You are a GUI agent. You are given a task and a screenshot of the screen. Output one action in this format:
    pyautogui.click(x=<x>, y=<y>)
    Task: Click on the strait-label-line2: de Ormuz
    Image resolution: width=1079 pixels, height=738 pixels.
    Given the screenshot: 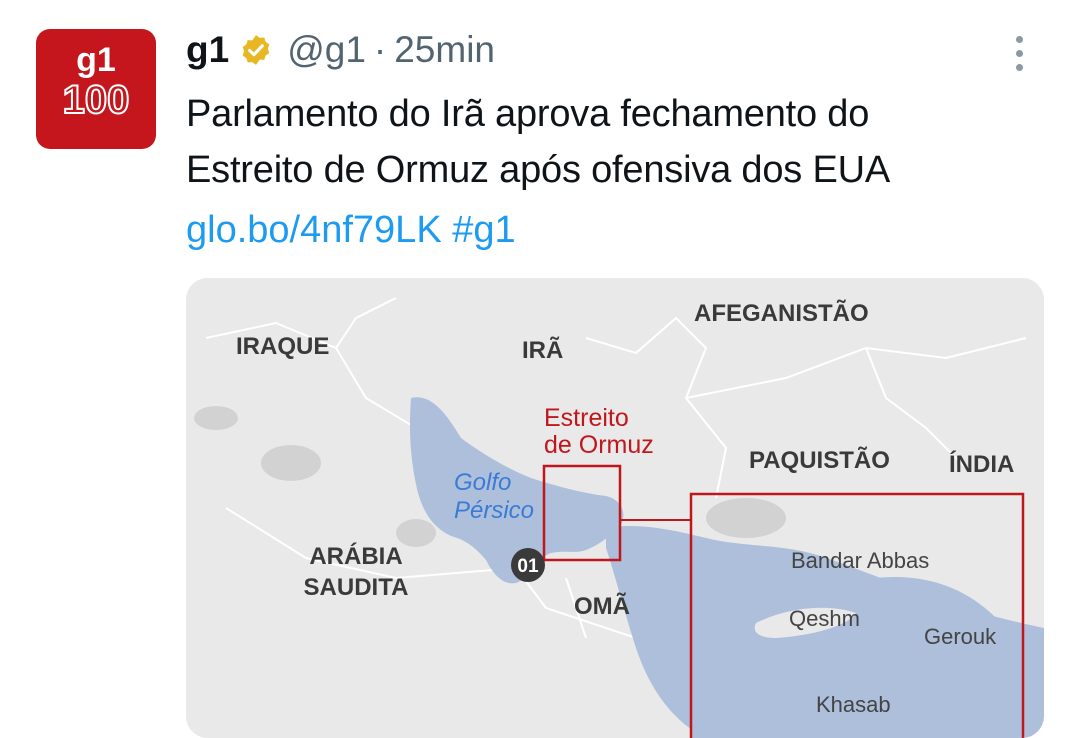 What is the action you would take?
    pyautogui.click(x=599, y=445)
    